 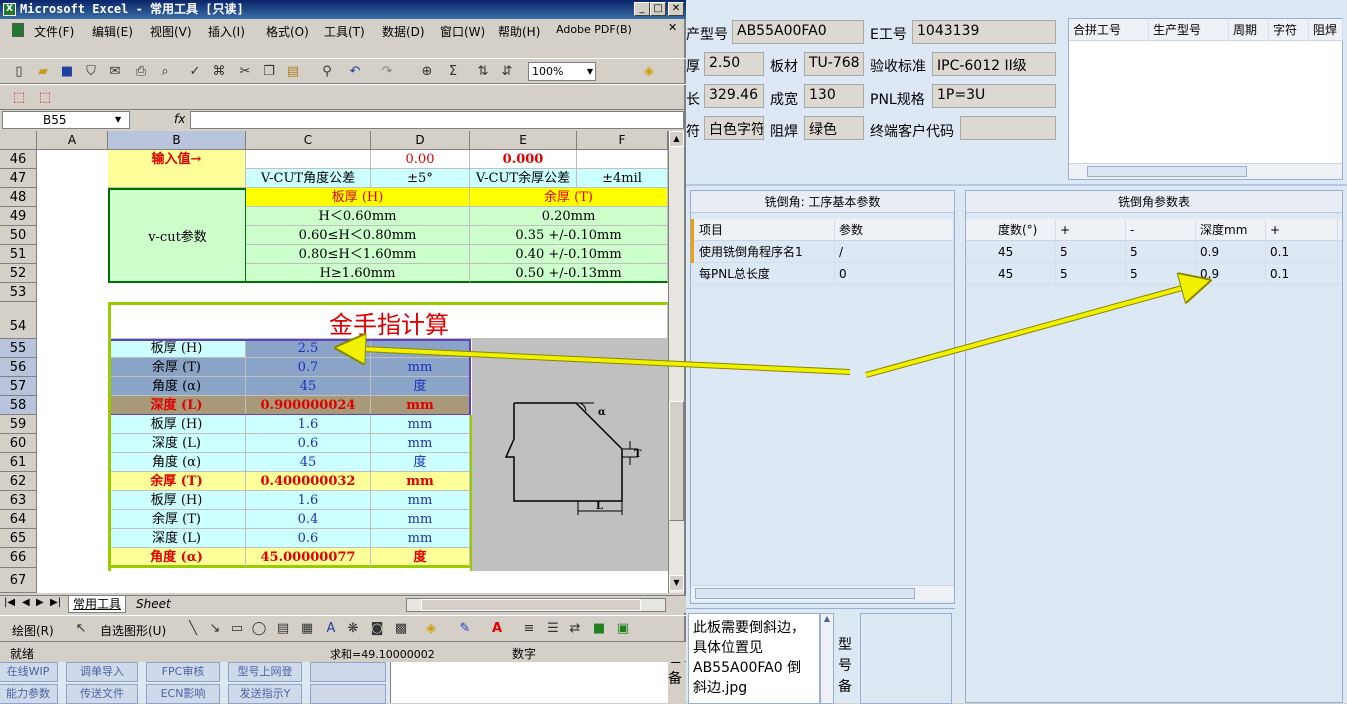 I want to click on arrow-to-table, so click(x=1034, y=329).